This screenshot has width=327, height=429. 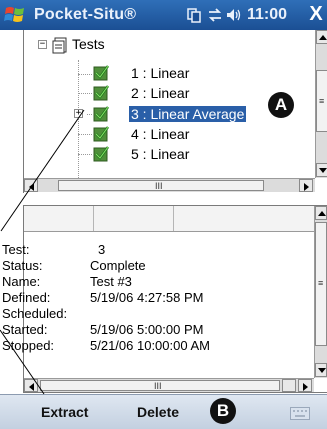 What do you see at coordinates (42, 44) in the screenshot?
I see `tree-collapse-toggle: −` at bounding box center [42, 44].